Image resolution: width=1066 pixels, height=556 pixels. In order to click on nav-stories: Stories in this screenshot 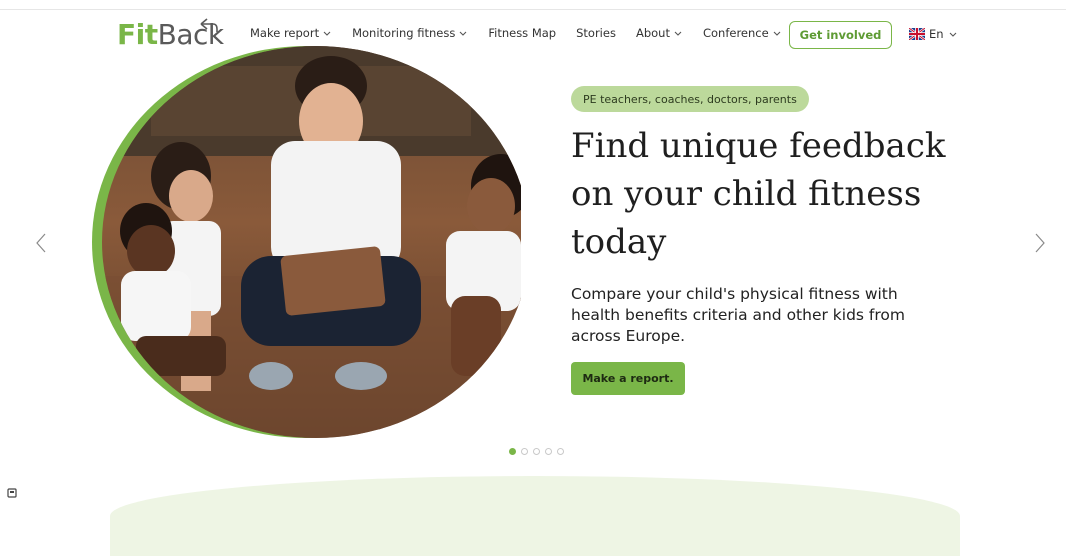, I will do `click(596, 33)`.